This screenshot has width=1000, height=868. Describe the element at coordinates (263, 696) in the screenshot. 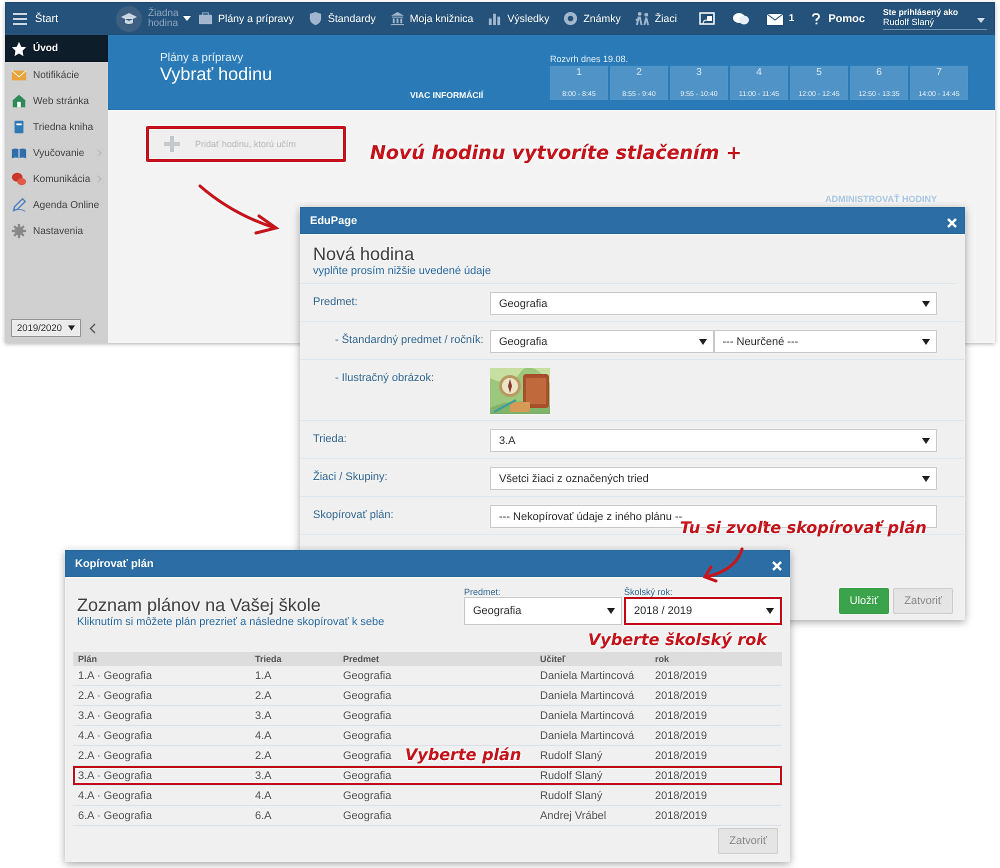

I see `table-cell: 2.A` at that location.